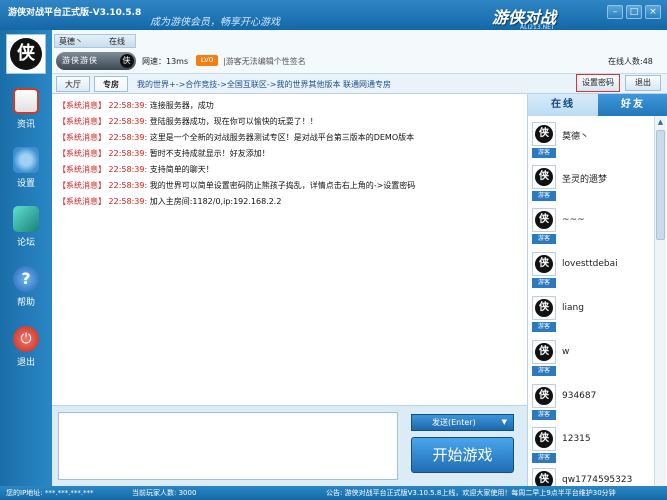 Image resolution: width=667 pixels, height=500 pixels. What do you see at coordinates (615, 12) in the screenshot?
I see `minimize-button: –` at bounding box center [615, 12].